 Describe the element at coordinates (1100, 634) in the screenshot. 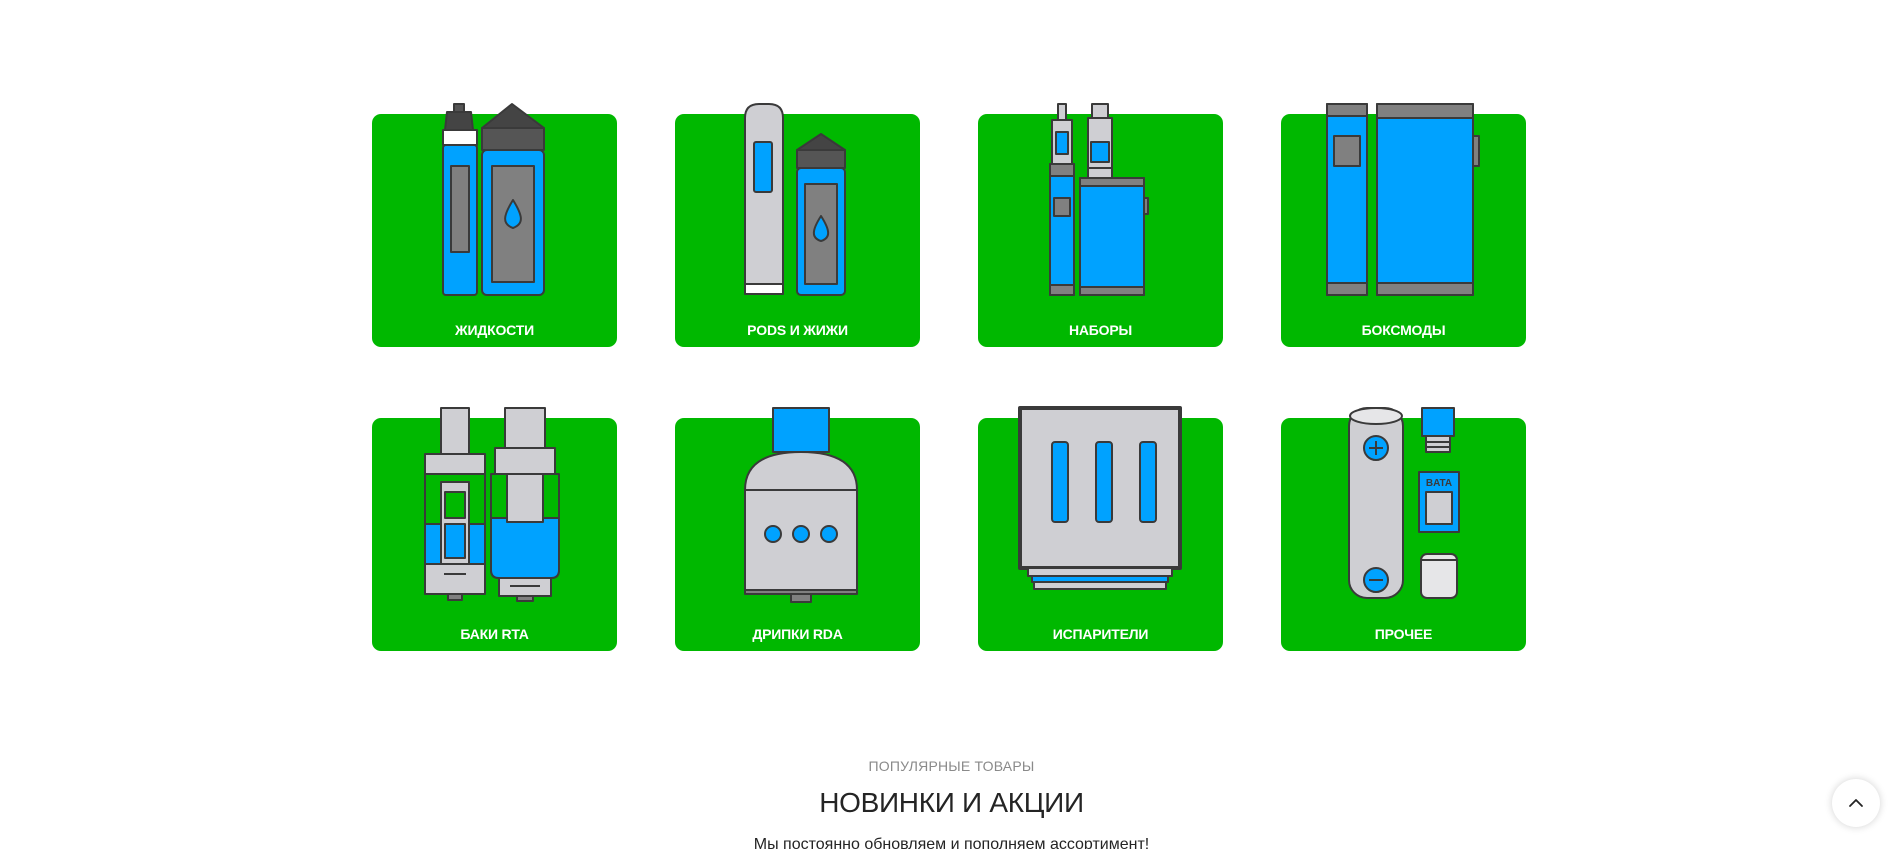

I see `card-label: ИСПАРИТЕЛИ` at that location.